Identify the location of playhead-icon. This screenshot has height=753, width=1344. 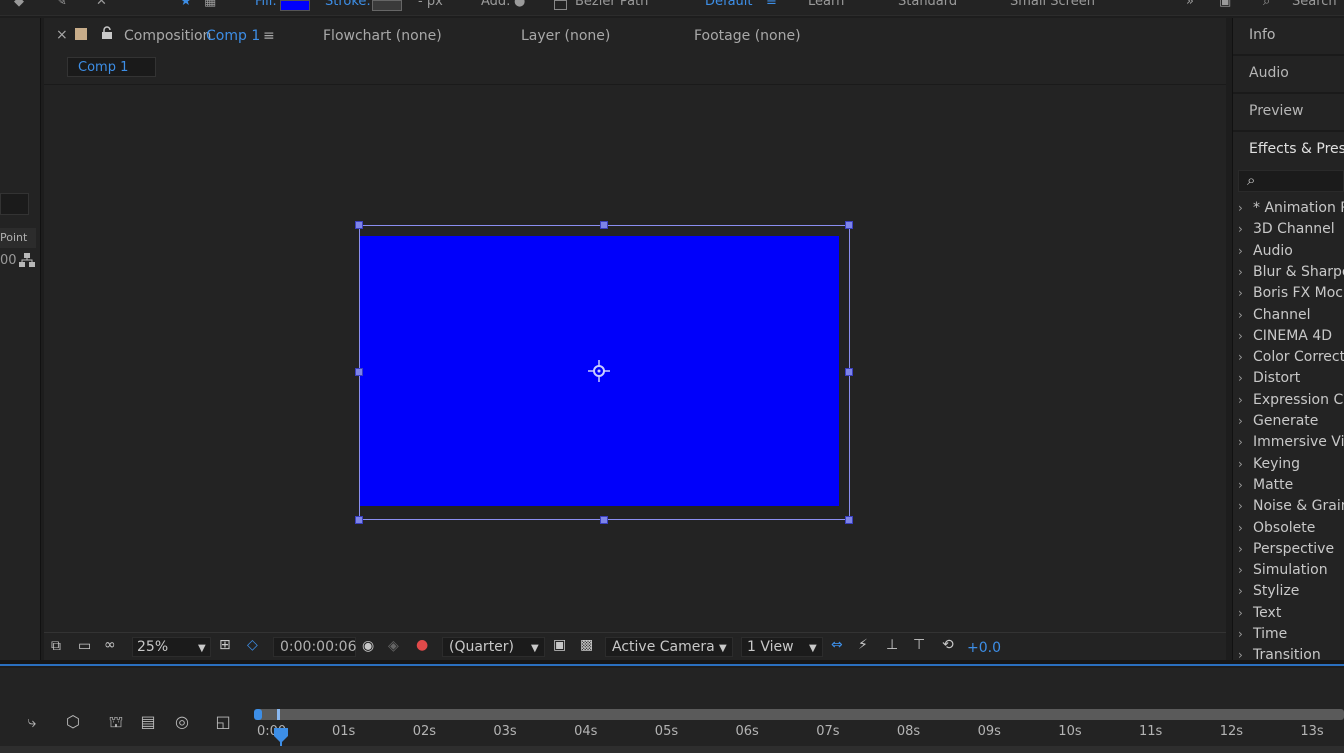
(281, 737).